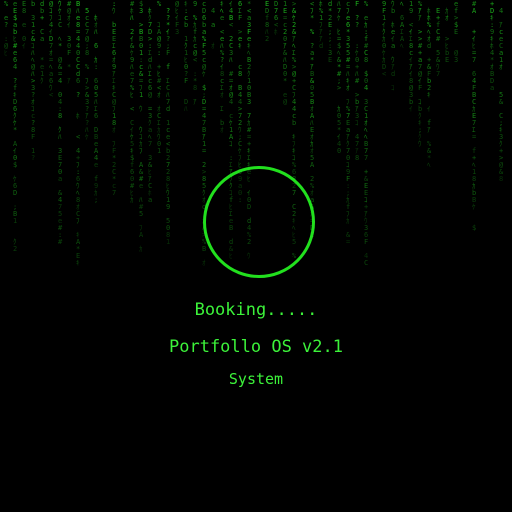 This screenshot has width=512, height=512. I want to click on rain-glyph: f, so click(168, 67).